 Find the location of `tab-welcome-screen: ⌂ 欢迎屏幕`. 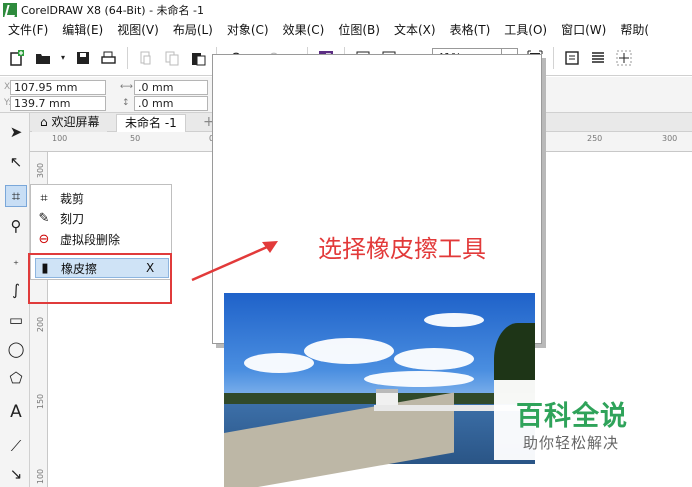

tab-welcome-screen: ⌂ 欢迎屏幕 is located at coordinates (70, 123).